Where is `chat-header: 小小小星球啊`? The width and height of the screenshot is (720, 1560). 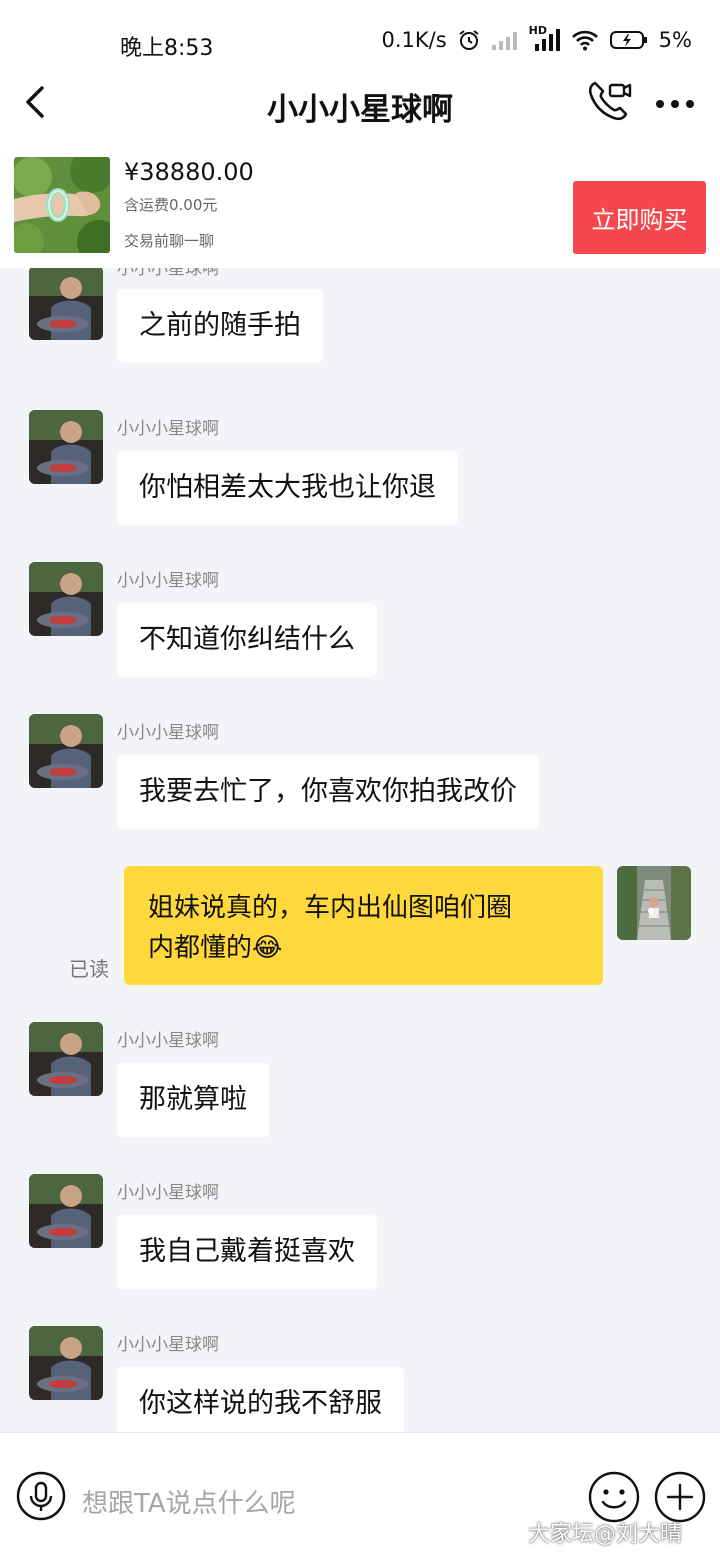
chat-header: 小小小星球啊 is located at coordinates (360, 104).